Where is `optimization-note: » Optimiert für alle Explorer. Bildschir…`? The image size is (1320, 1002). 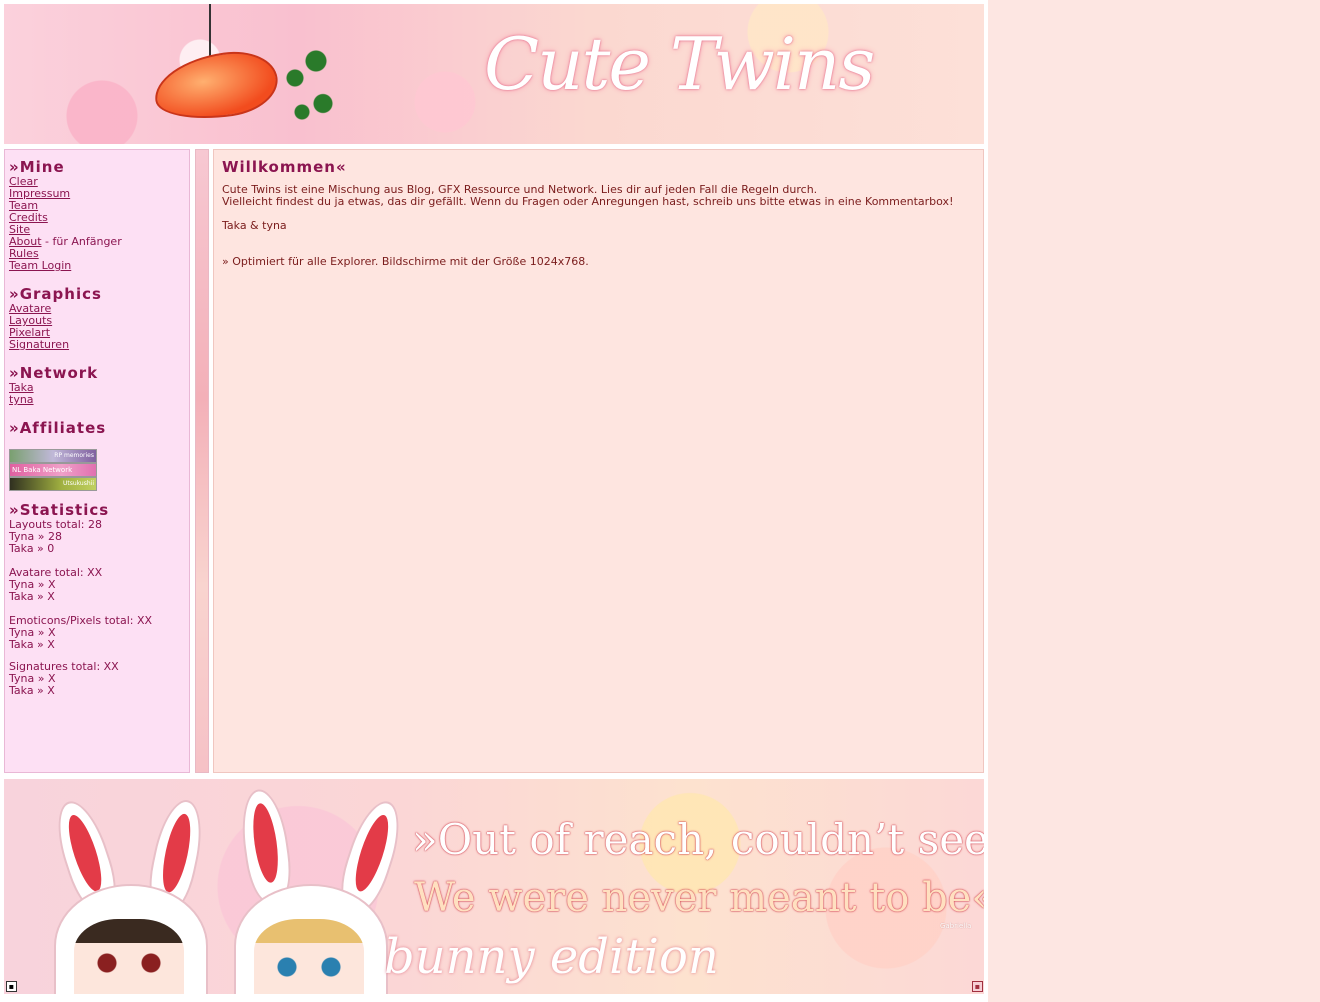
optimization-note: » Optimiert für alle Explorer. Bildschir… is located at coordinates (405, 261).